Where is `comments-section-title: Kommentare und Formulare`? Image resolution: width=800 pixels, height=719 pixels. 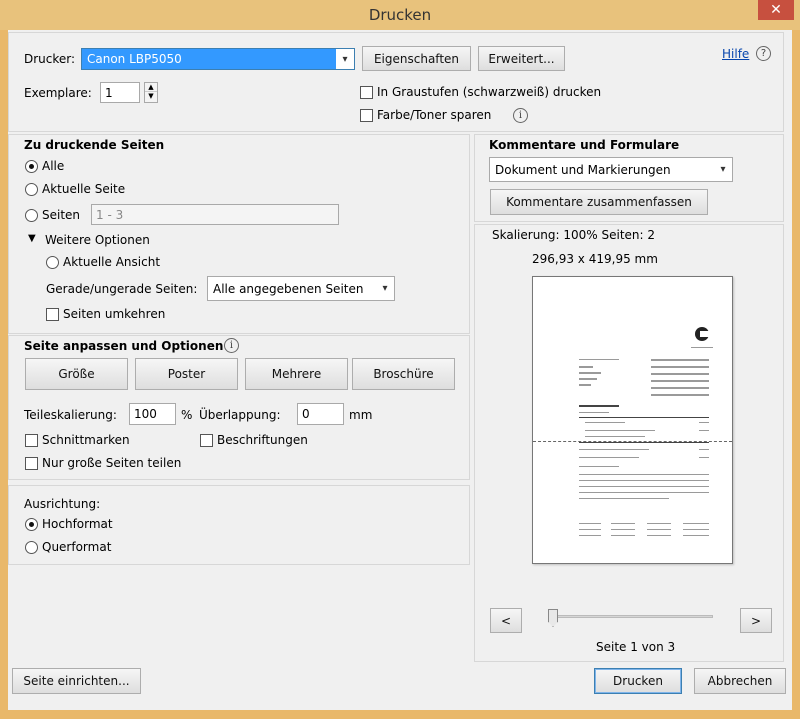 comments-section-title: Kommentare und Formulare is located at coordinates (584, 145).